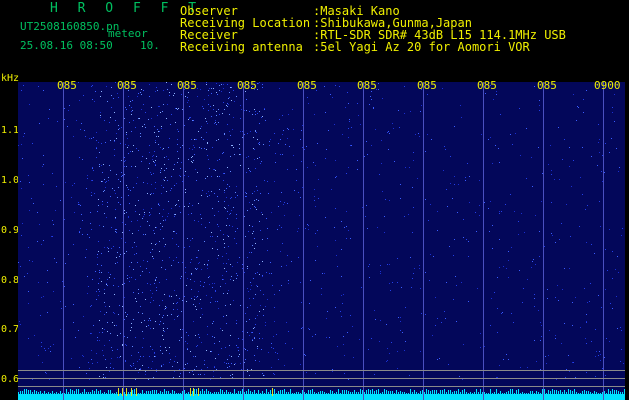 The width and height of the screenshot is (629, 400). What do you see at coordinates (241, 47) in the screenshot?
I see `antenna-label: Receiving antenna` at bounding box center [241, 47].